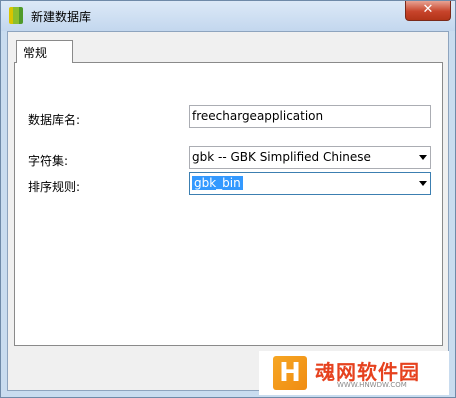 The height and width of the screenshot is (398, 456). Describe the element at coordinates (290, 373) in the screenshot. I see `watermark-logo: H` at that location.